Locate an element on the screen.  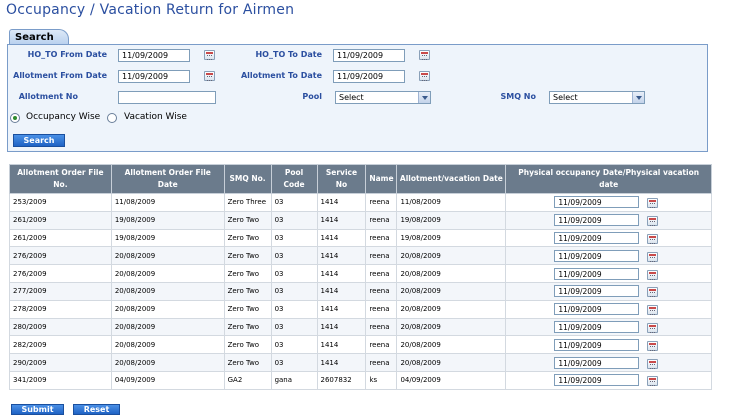
vacation-wise-label: Vacation Wise is located at coordinates (155, 117).